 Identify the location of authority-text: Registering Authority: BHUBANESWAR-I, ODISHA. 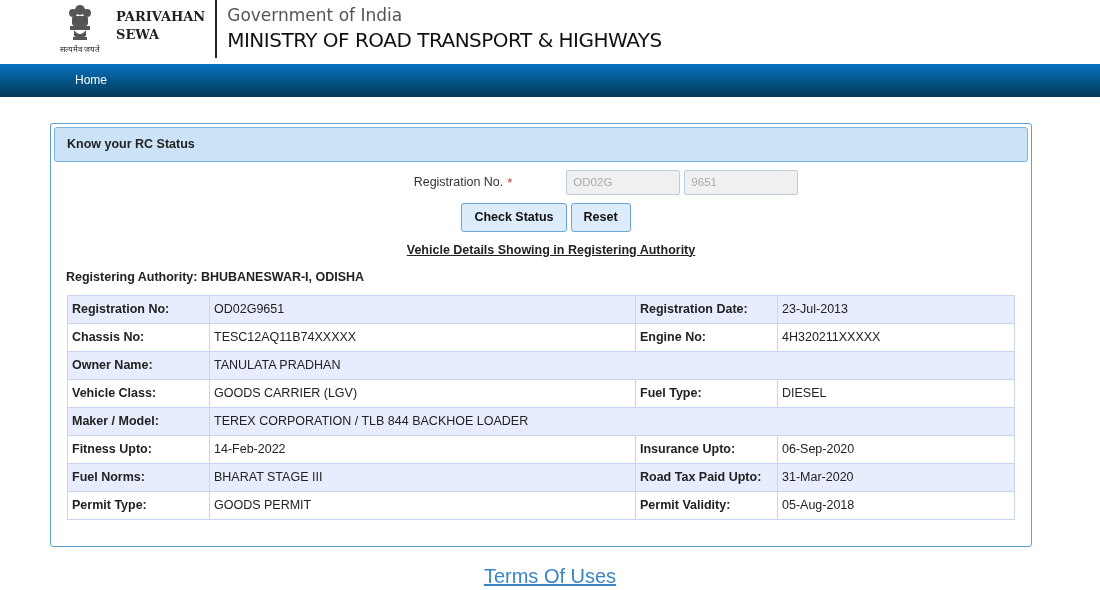
(215, 277).